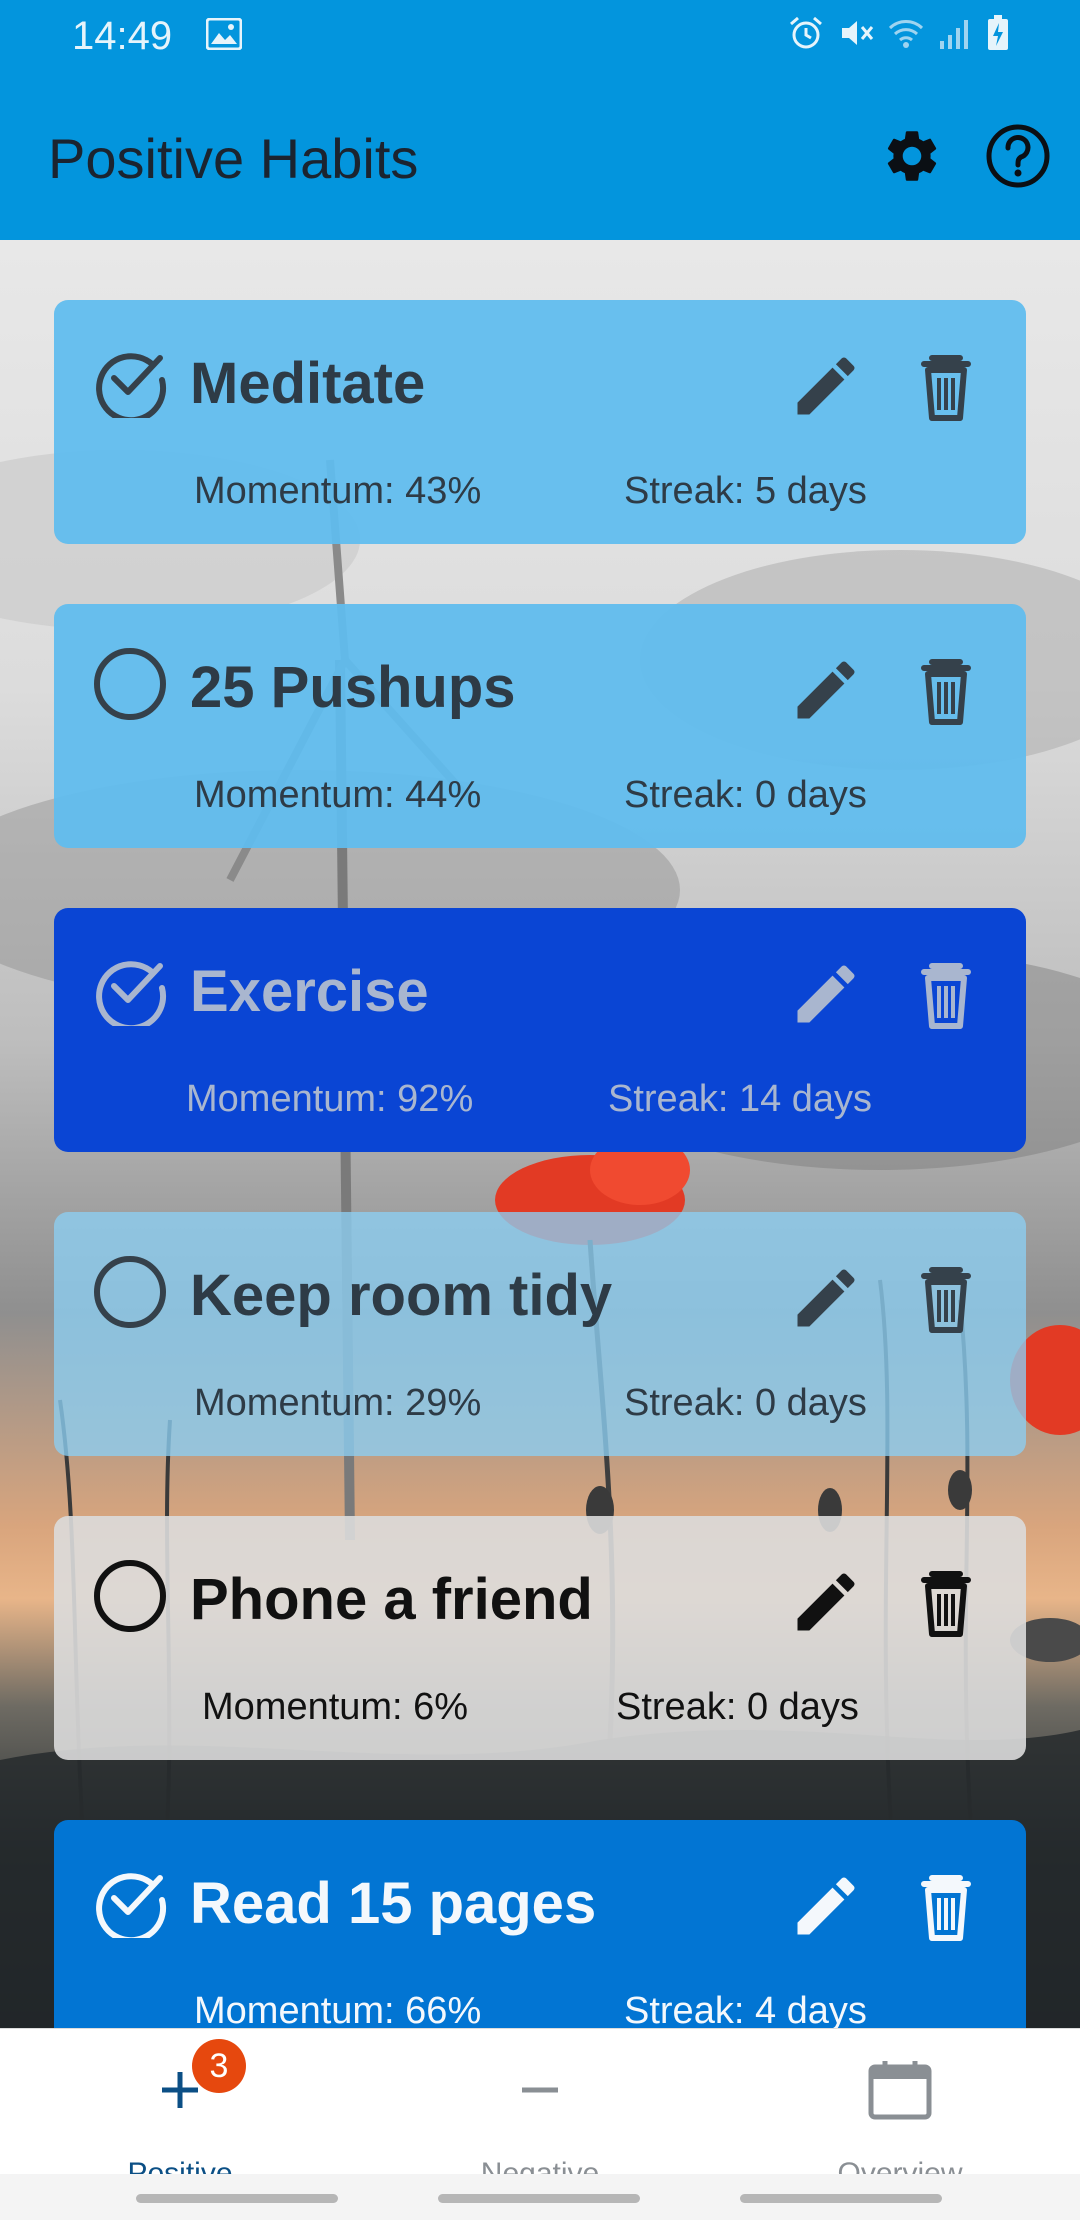  What do you see at coordinates (237, 2198) in the screenshot?
I see `recent-apps-handle` at bounding box center [237, 2198].